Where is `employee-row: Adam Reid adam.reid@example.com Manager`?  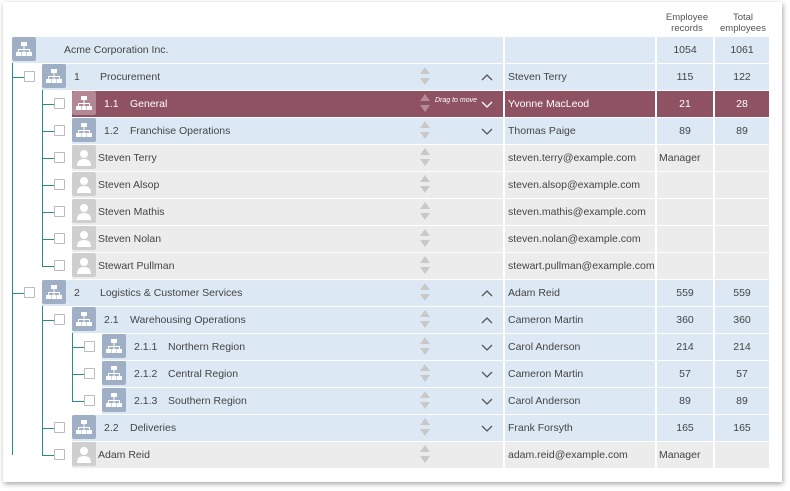
employee-row: Adam Reid adam.reid@example.com Manager is located at coordinates (392, 455).